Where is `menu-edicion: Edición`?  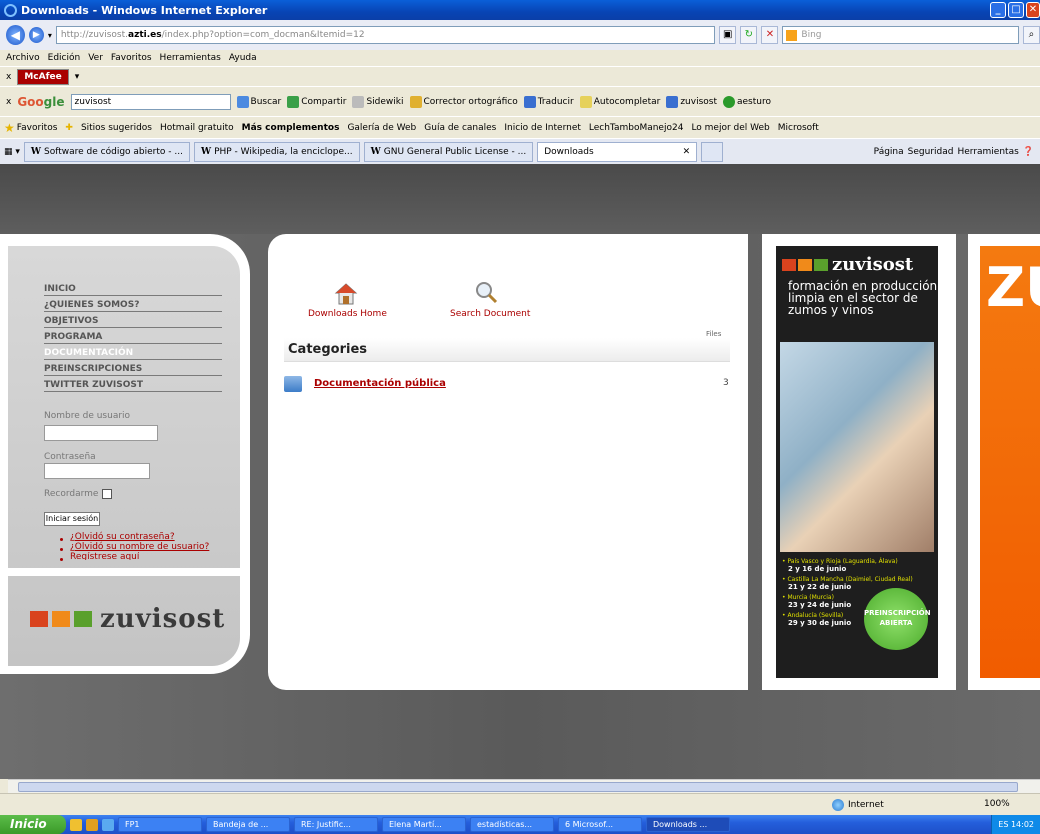 menu-edicion: Edición is located at coordinates (64, 58).